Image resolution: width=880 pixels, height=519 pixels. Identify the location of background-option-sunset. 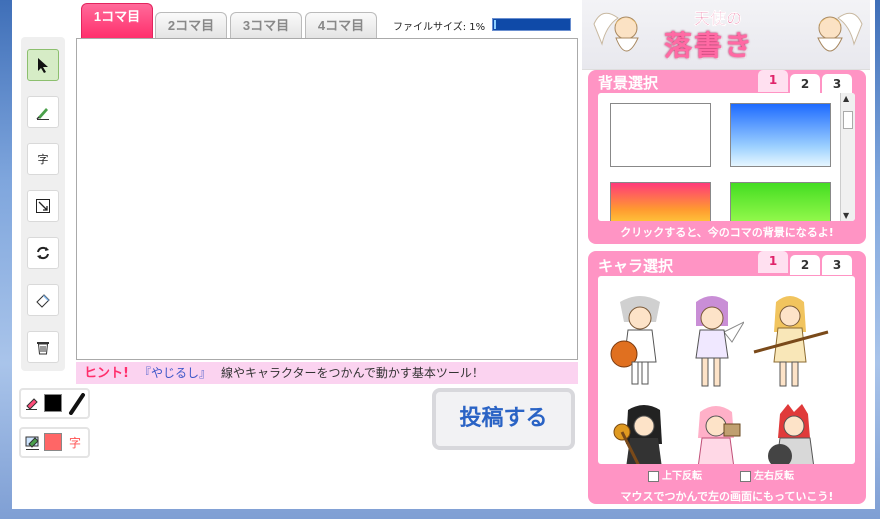
(660, 201).